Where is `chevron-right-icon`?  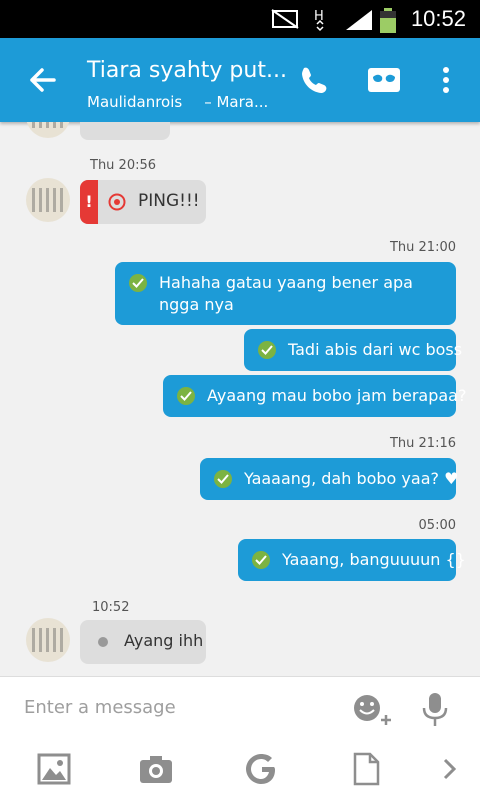 chevron-right-icon is located at coordinates (450, 769).